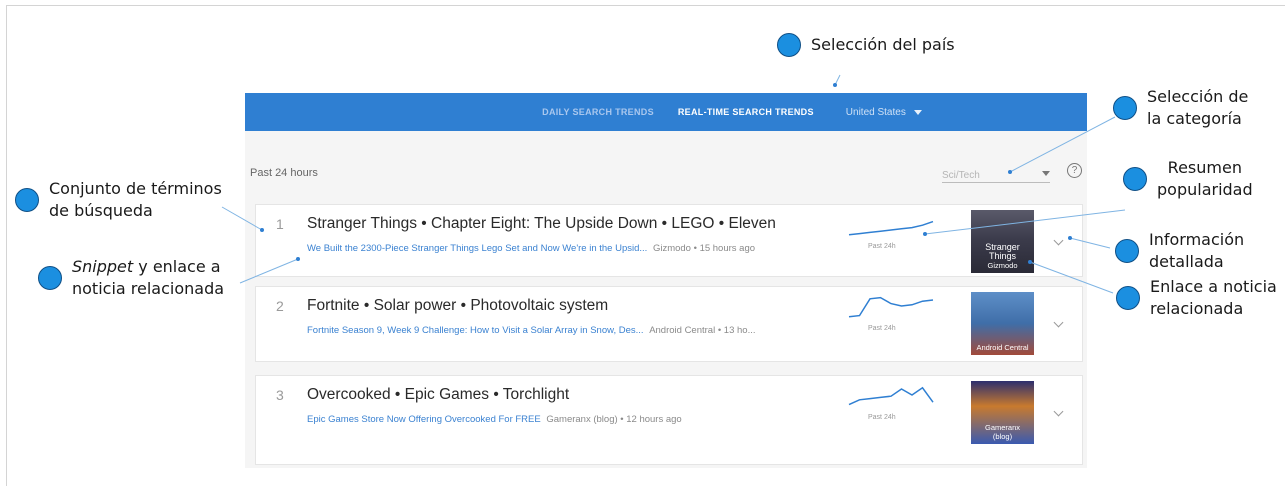  I want to click on callout-label: Selección de la categoría, so click(1197, 108).